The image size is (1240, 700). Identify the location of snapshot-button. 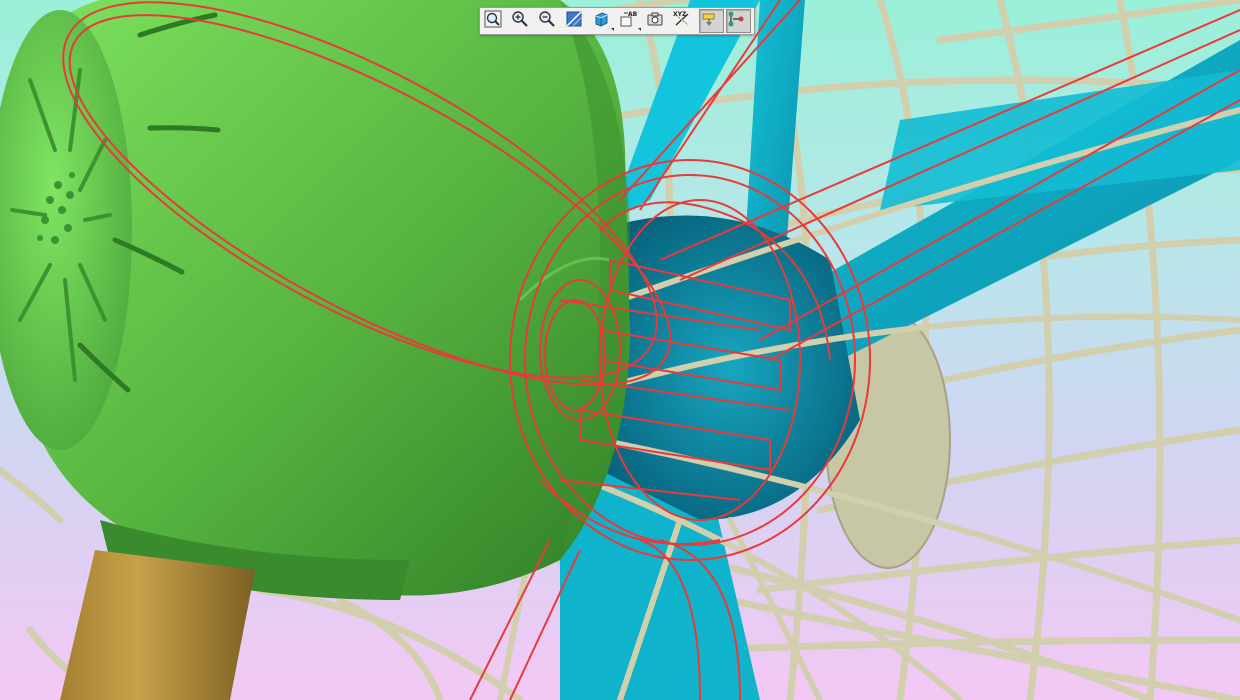
(657, 21).